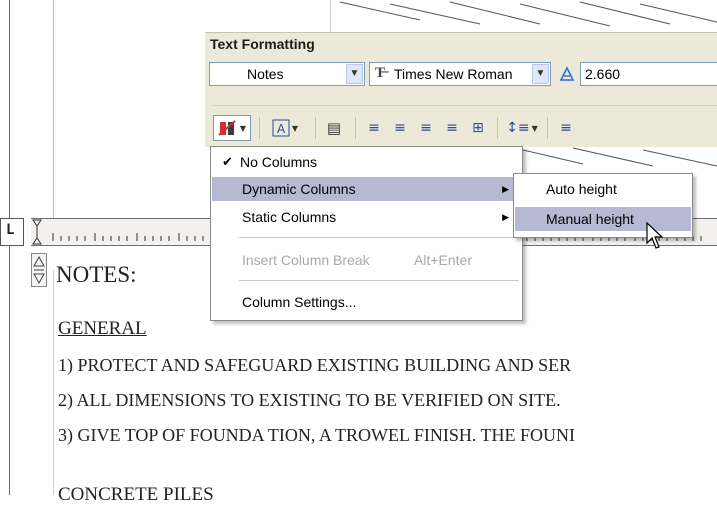  Describe the element at coordinates (518, 128) in the screenshot. I see `line-spacing-icon: ↕≡` at that location.